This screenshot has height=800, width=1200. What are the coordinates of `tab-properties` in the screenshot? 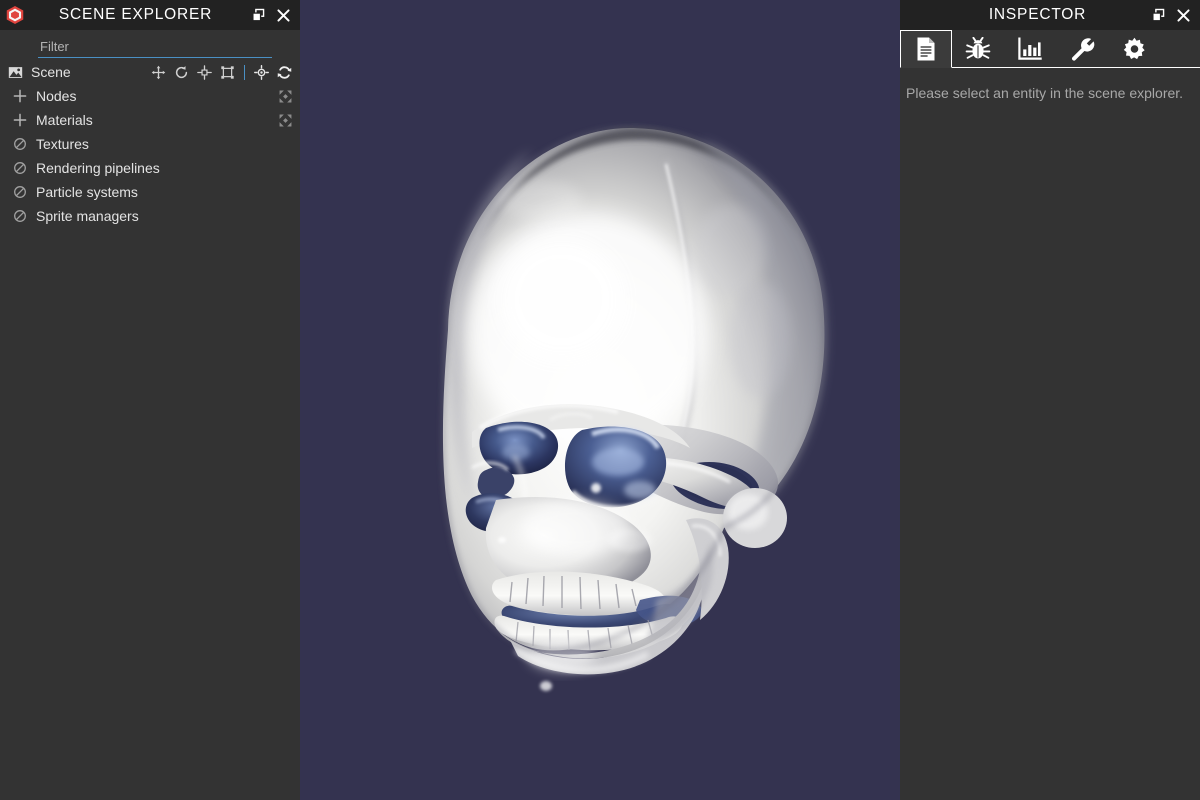 It's located at (926, 49).